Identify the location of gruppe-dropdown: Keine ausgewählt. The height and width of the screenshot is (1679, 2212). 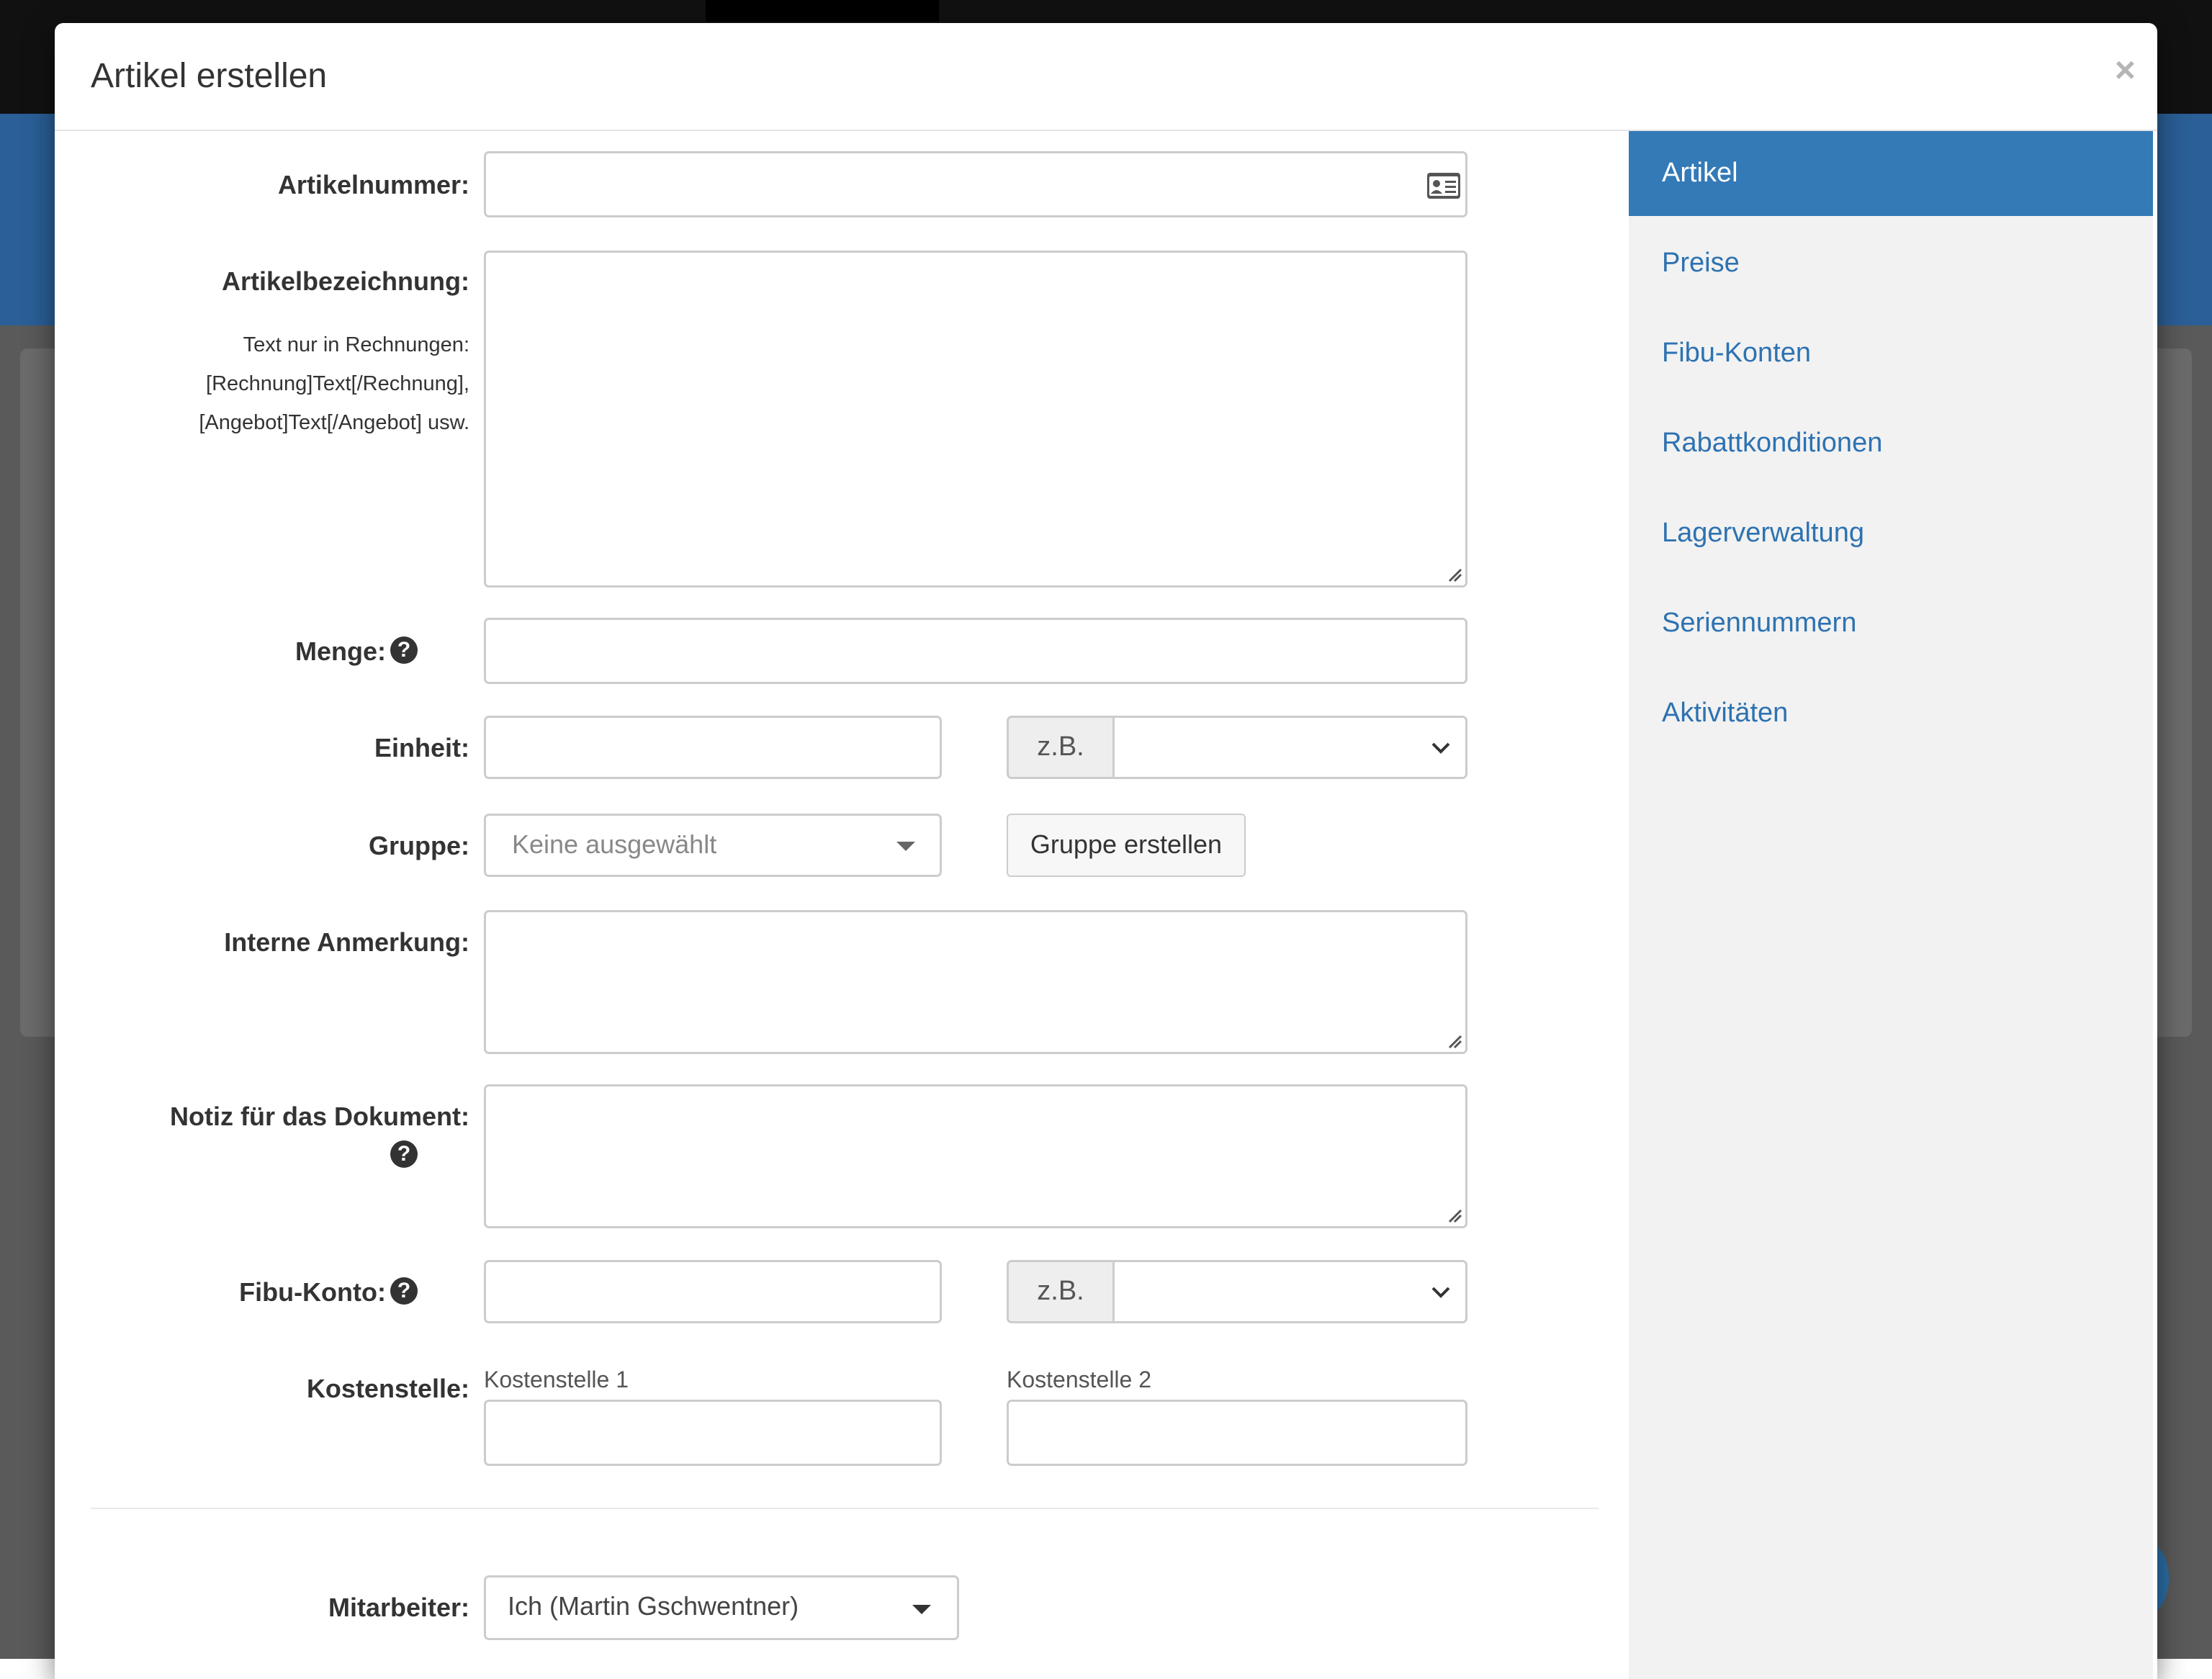
(713, 845).